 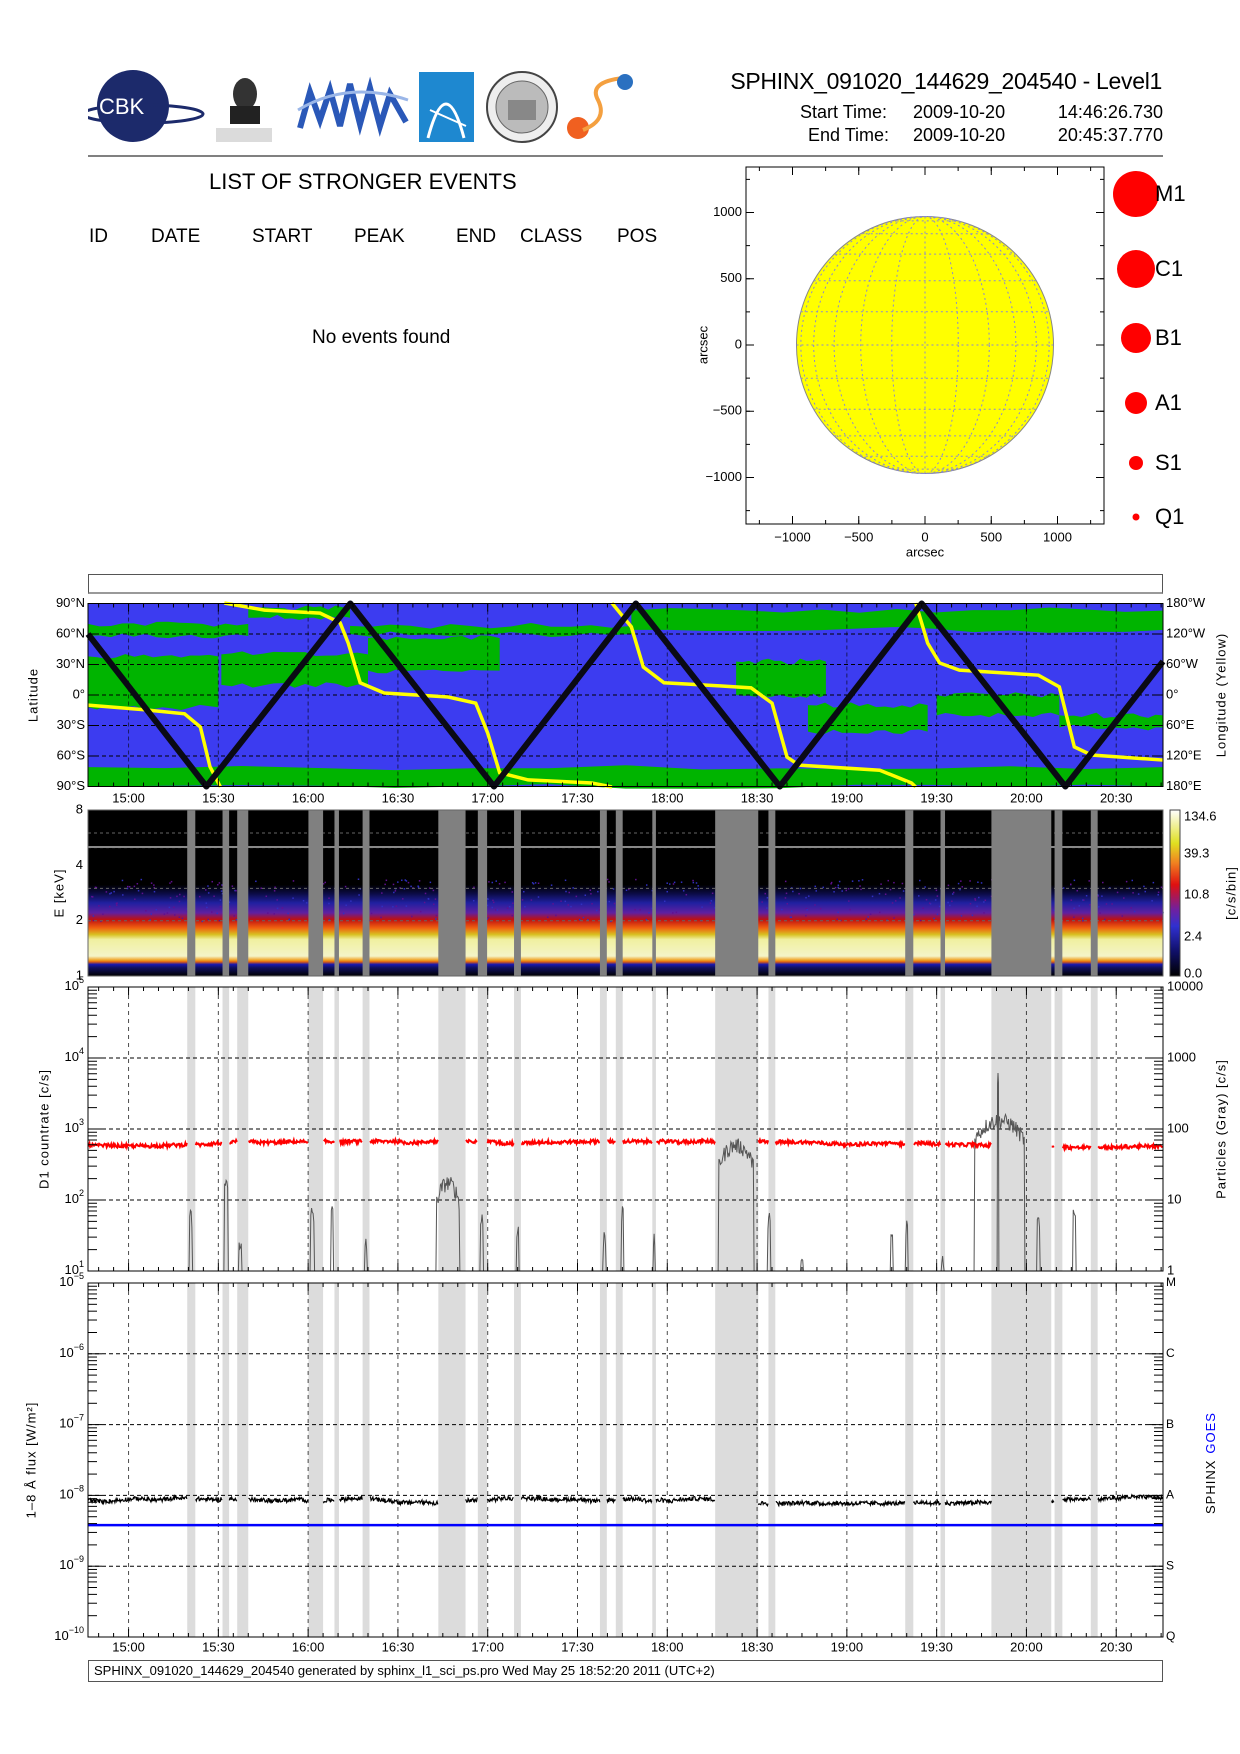 I want to click on longitude-tick-label: 60°E, so click(x=1180, y=724).